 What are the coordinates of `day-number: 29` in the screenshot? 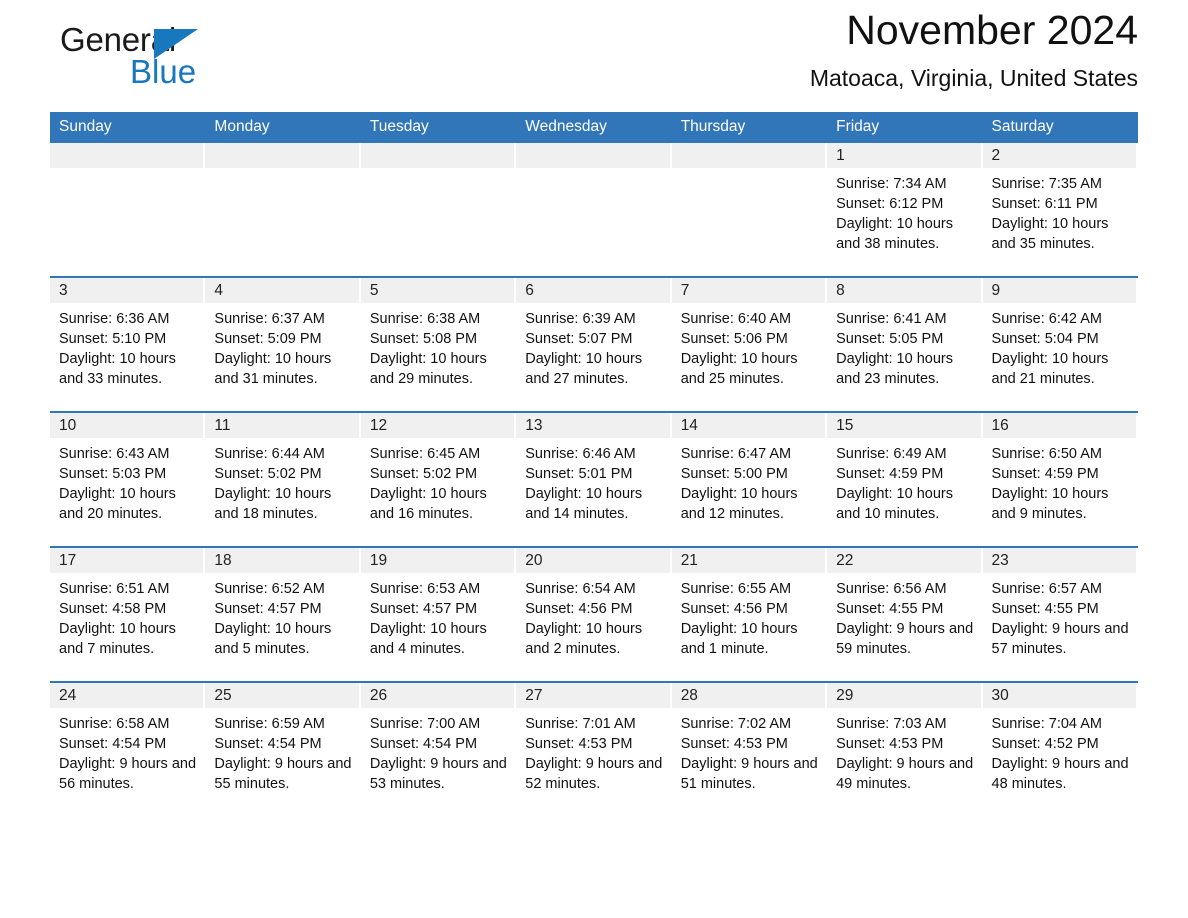 It's located at (904, 695).